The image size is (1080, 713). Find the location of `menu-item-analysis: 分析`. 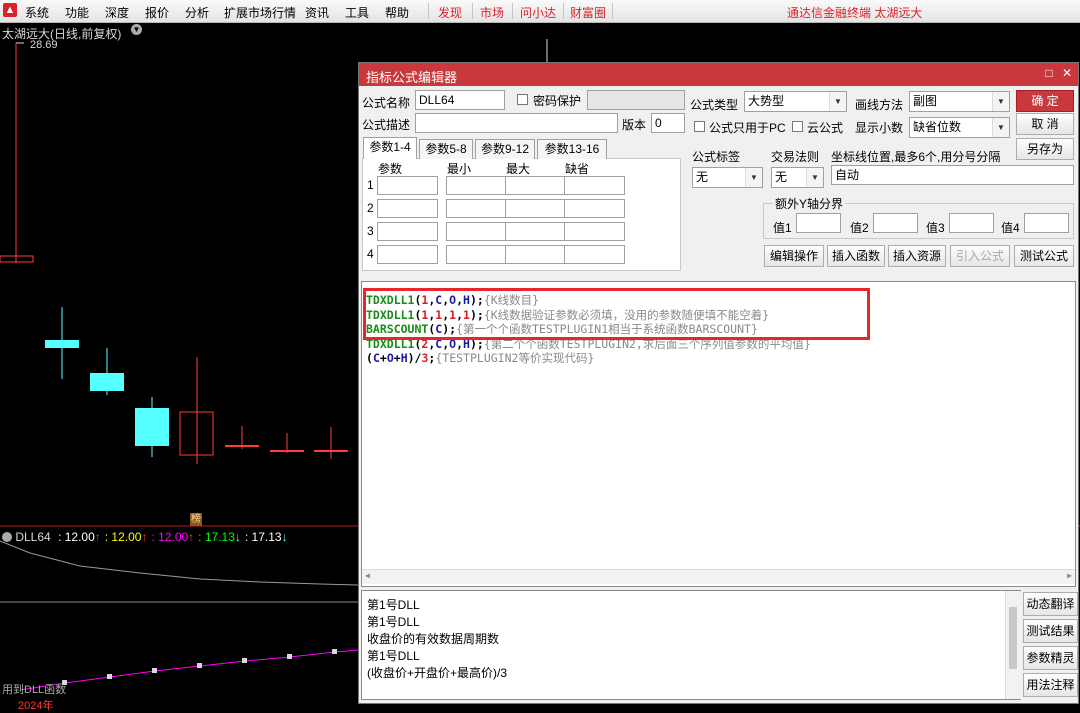

menu-item-analysis: 分析 is located at coordinates (197, 12).